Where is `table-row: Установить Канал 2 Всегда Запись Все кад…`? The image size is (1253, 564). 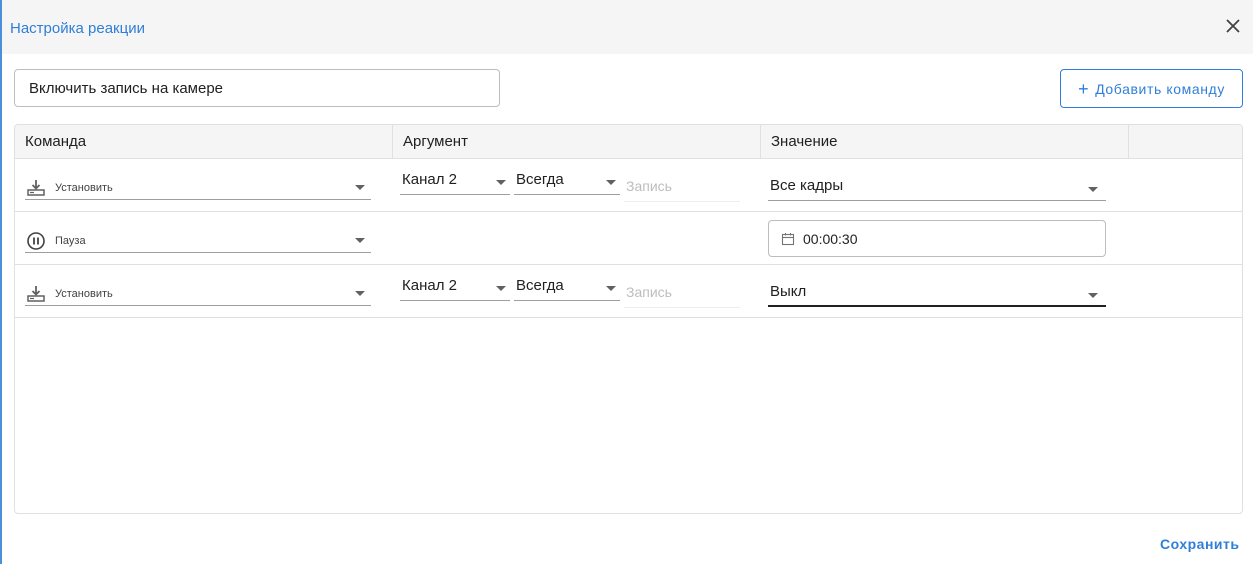 table-row: Установить Канал 2 Всегда Запись Все кад… is located at coordinates (628, 185).